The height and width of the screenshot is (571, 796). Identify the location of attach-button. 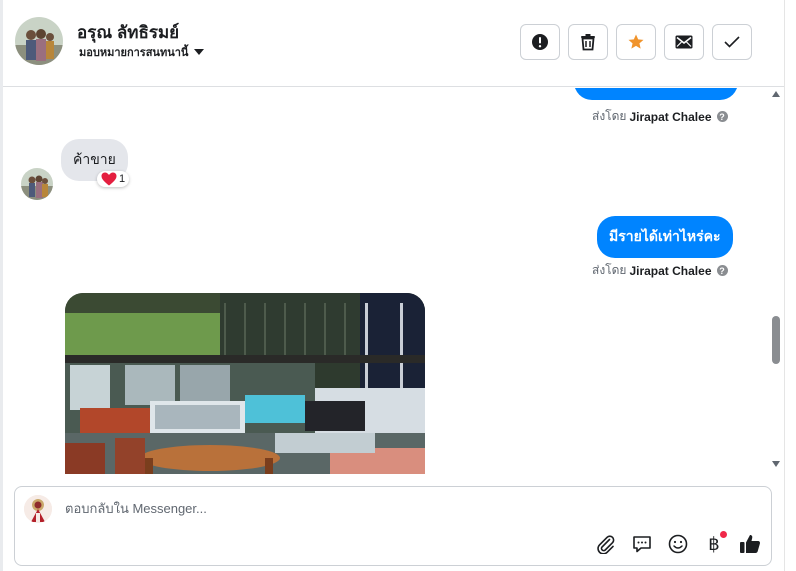
(606, 544).